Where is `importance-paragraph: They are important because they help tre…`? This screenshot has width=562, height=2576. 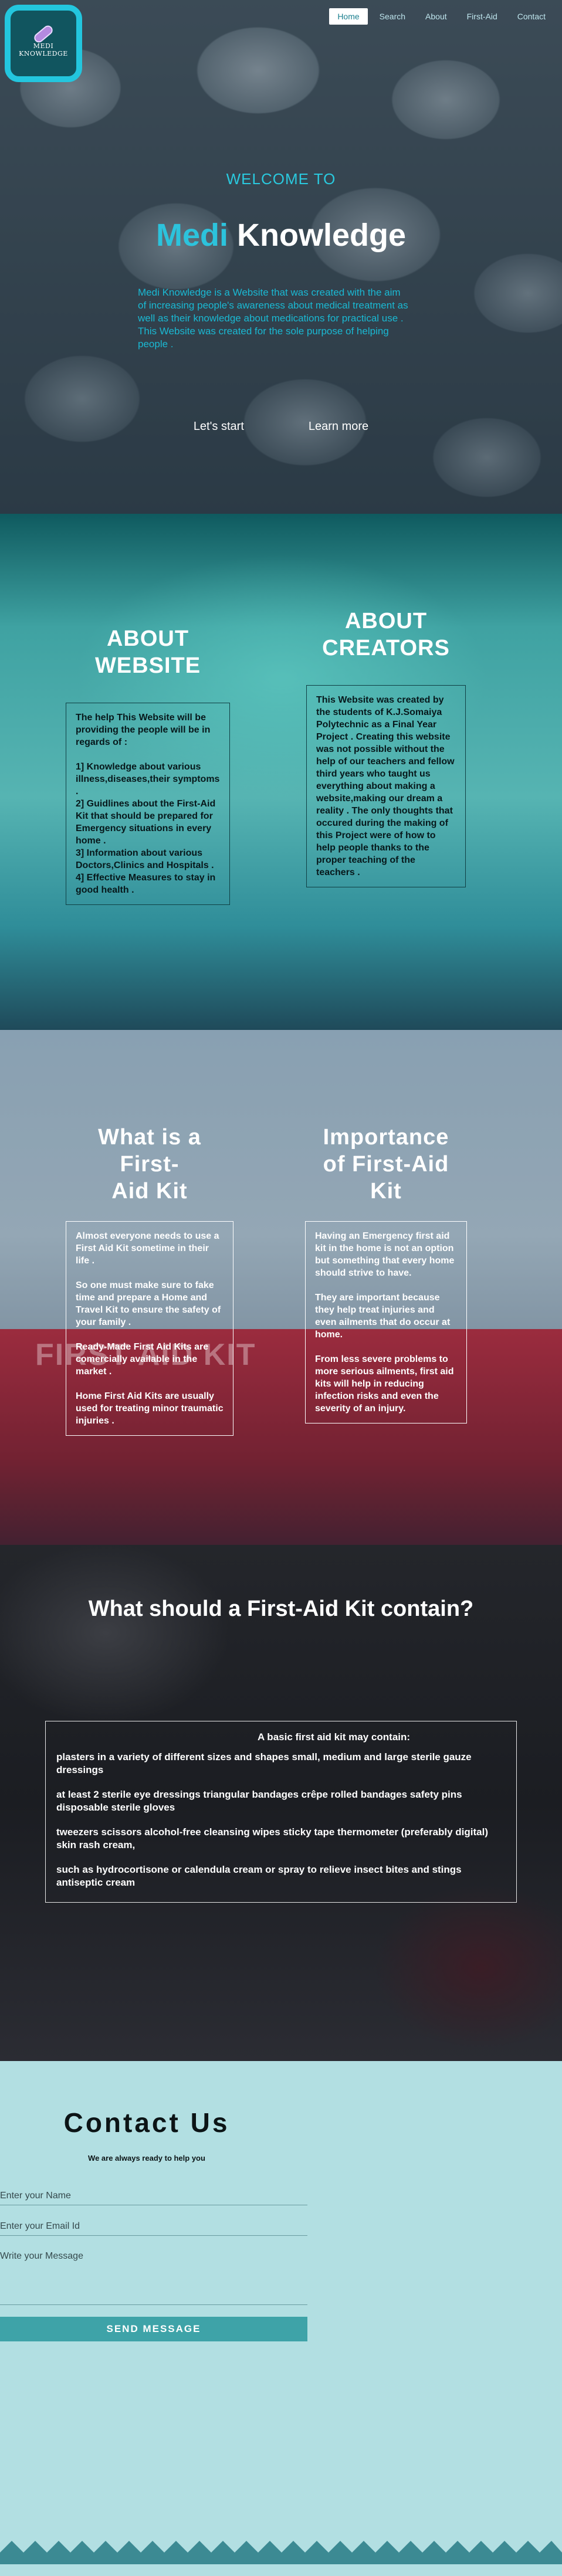 importance-paragraph: They are important because they help tre… is located at coordinates (383, 1317).